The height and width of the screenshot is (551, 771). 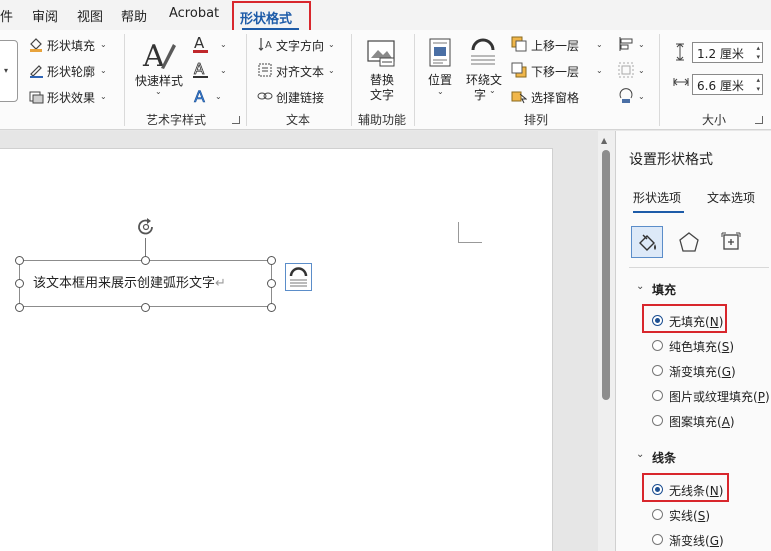 What do you see at coordinates (758, 85) in the screenshot?
I see `width-spinner-icon: ▴ ▾` at bounding box center [758, 85].